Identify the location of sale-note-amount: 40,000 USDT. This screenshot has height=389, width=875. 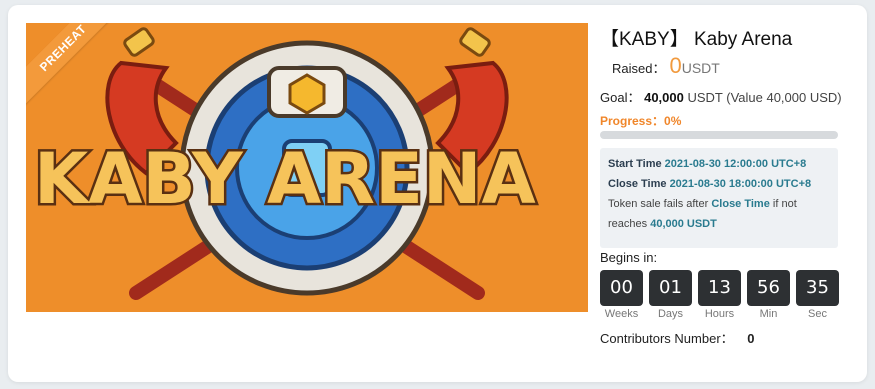
(683, 224).